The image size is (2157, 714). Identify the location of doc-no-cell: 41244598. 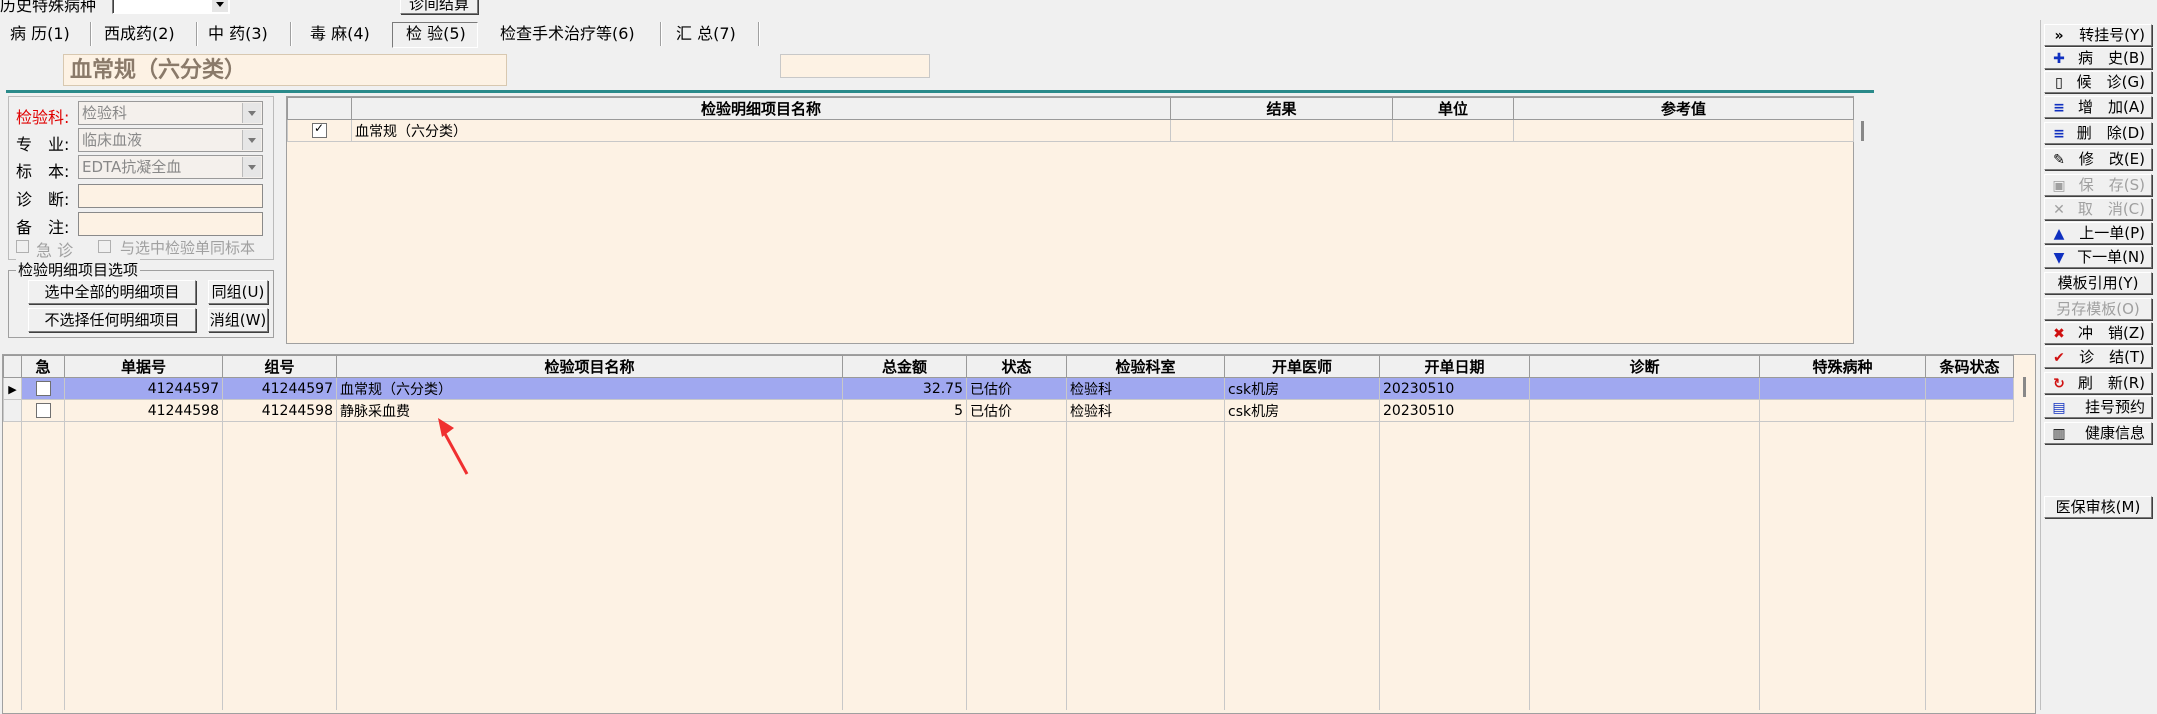
(143, 410).